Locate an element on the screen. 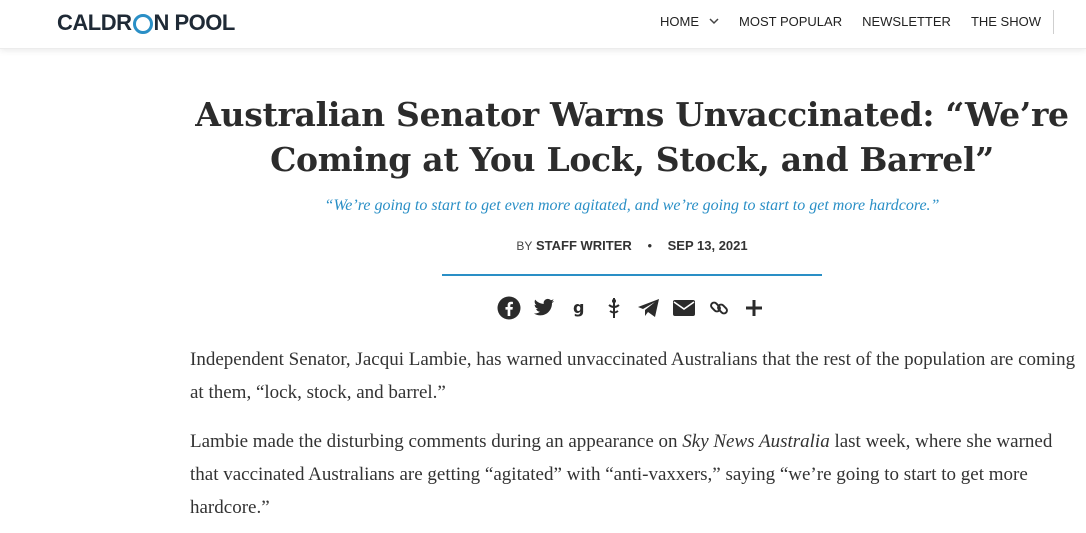 The image size is (1086, 533). byline: BY STAFF WRITER • SEP 13, 2021 is located at coordinates (632, 245).